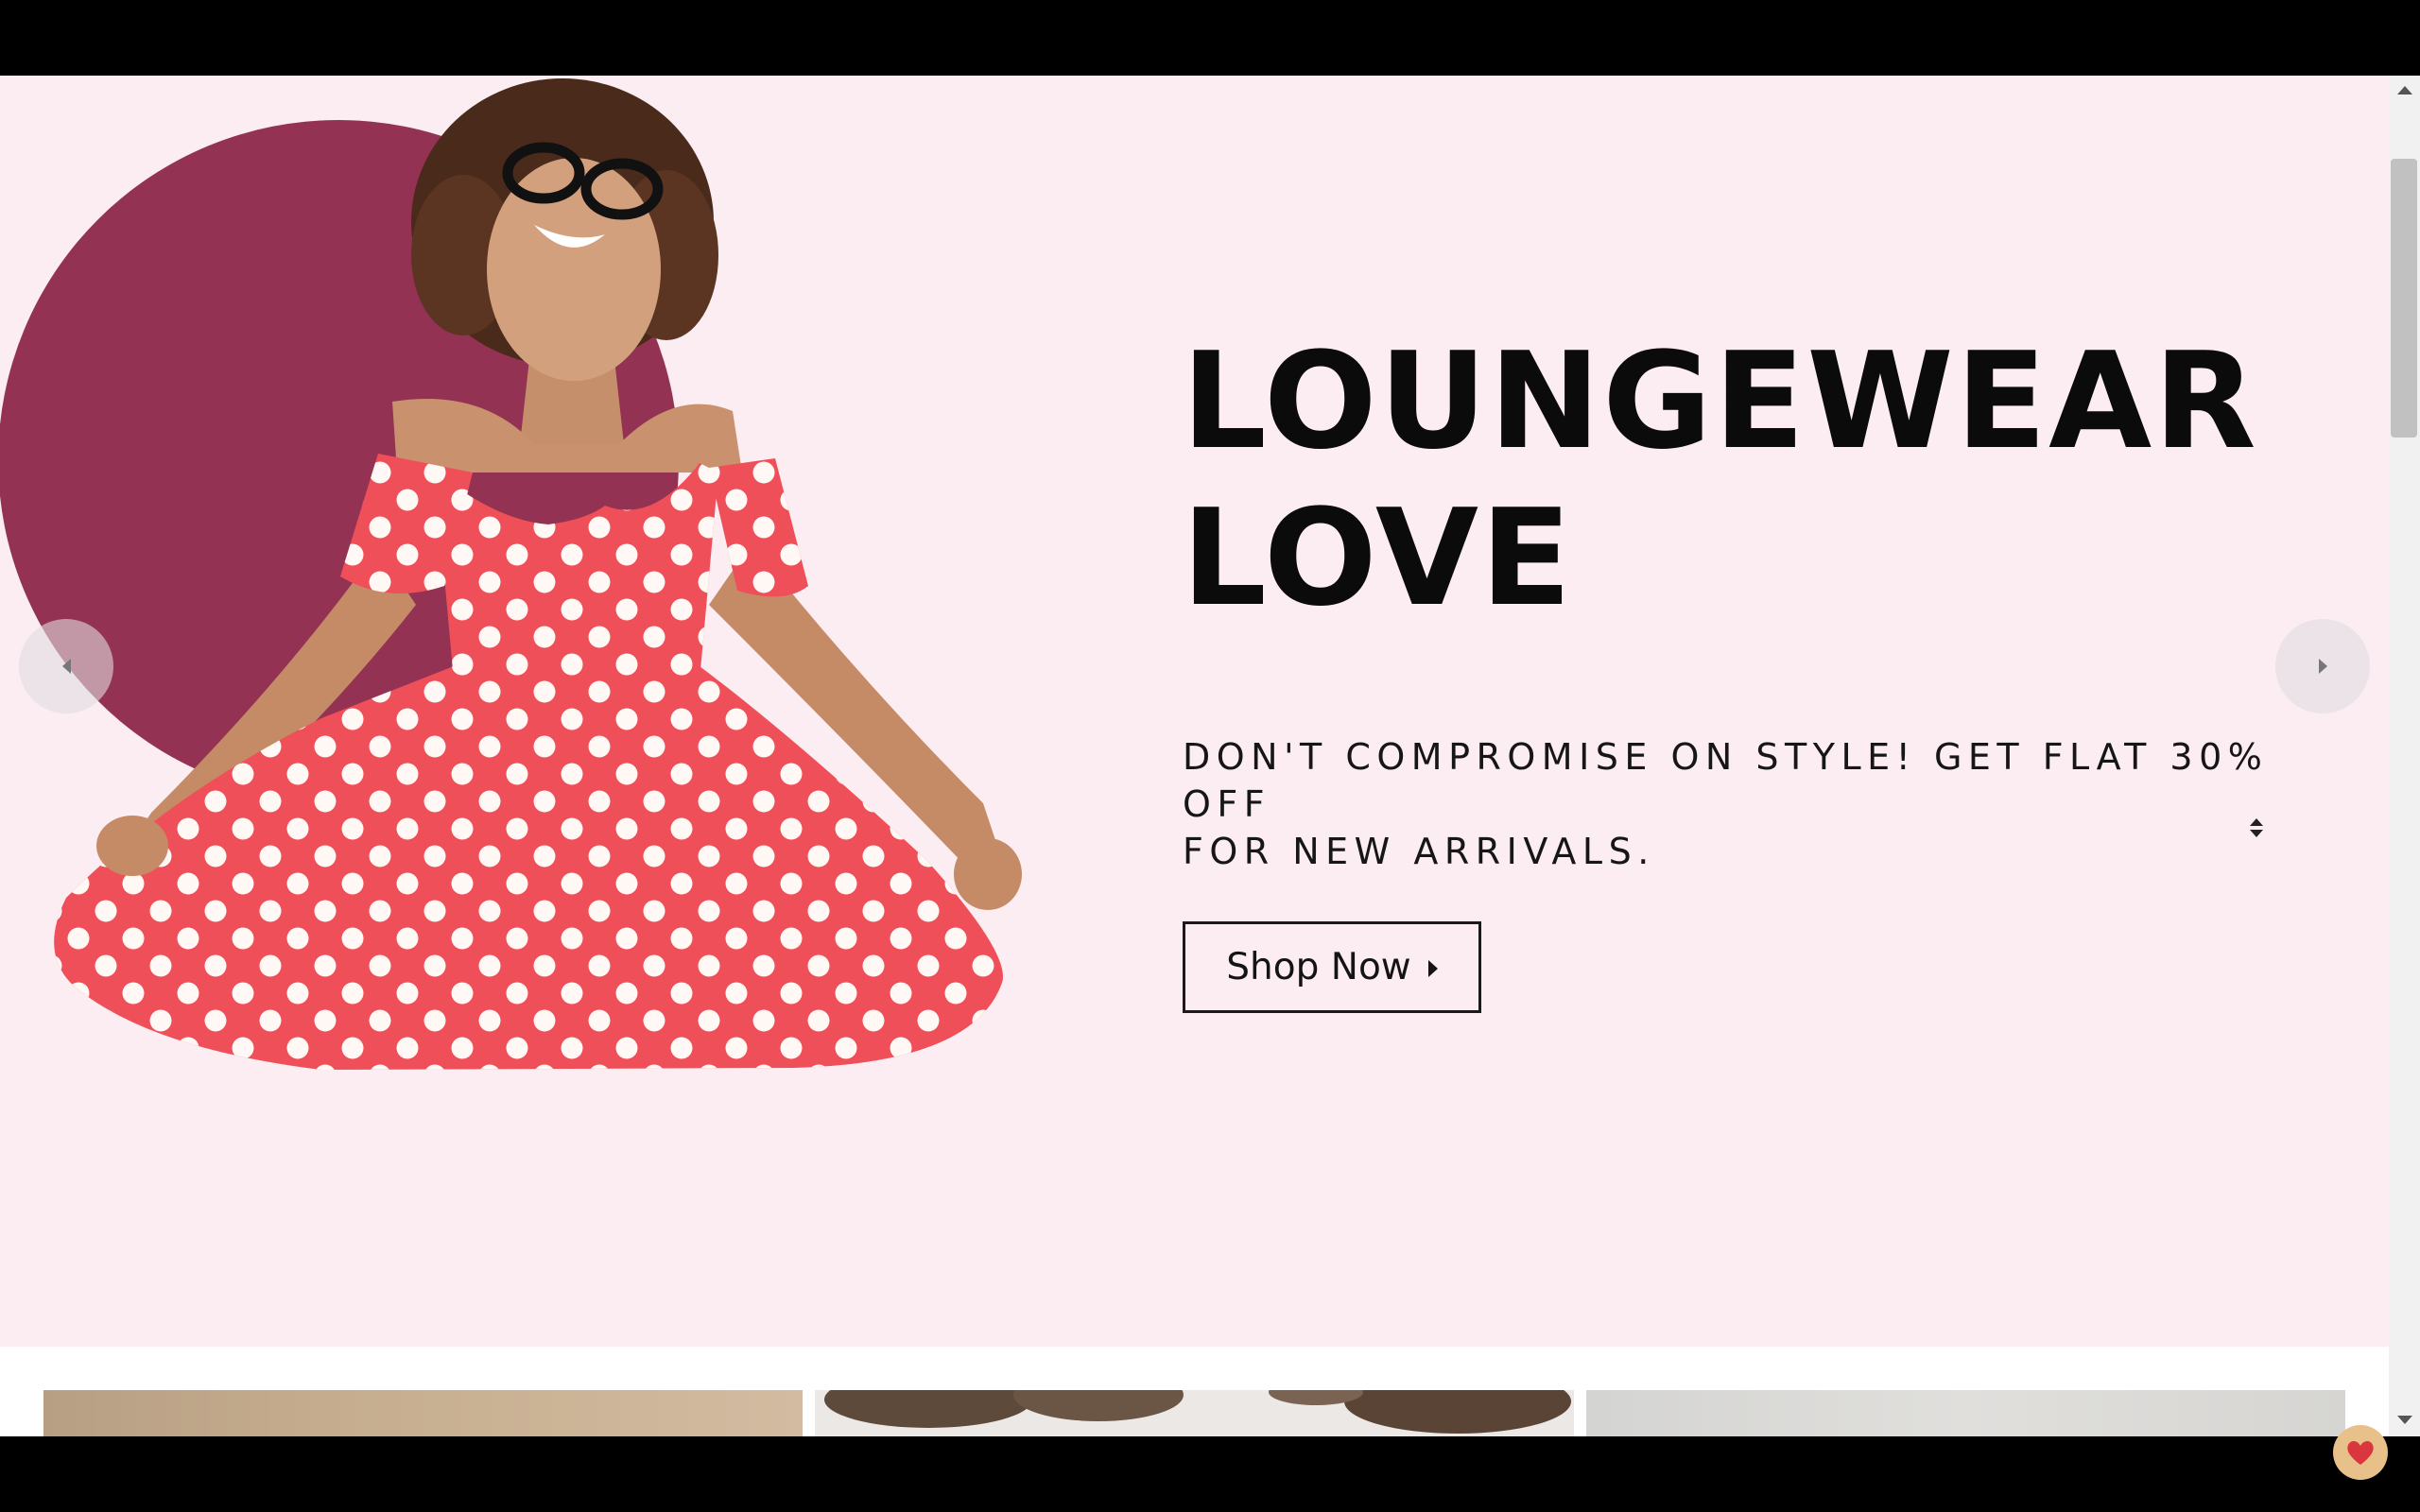 The image size is (2420, 1512). I want to click on shop-now-label: Shop Now, so click(1318, 967).